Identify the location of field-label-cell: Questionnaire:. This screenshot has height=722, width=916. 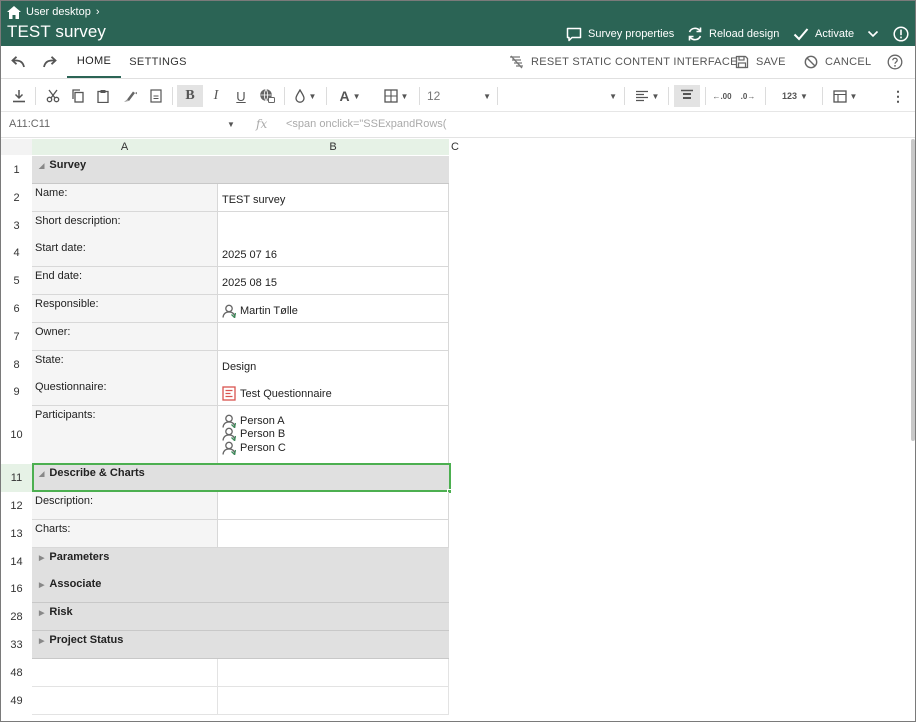
(124, 392).